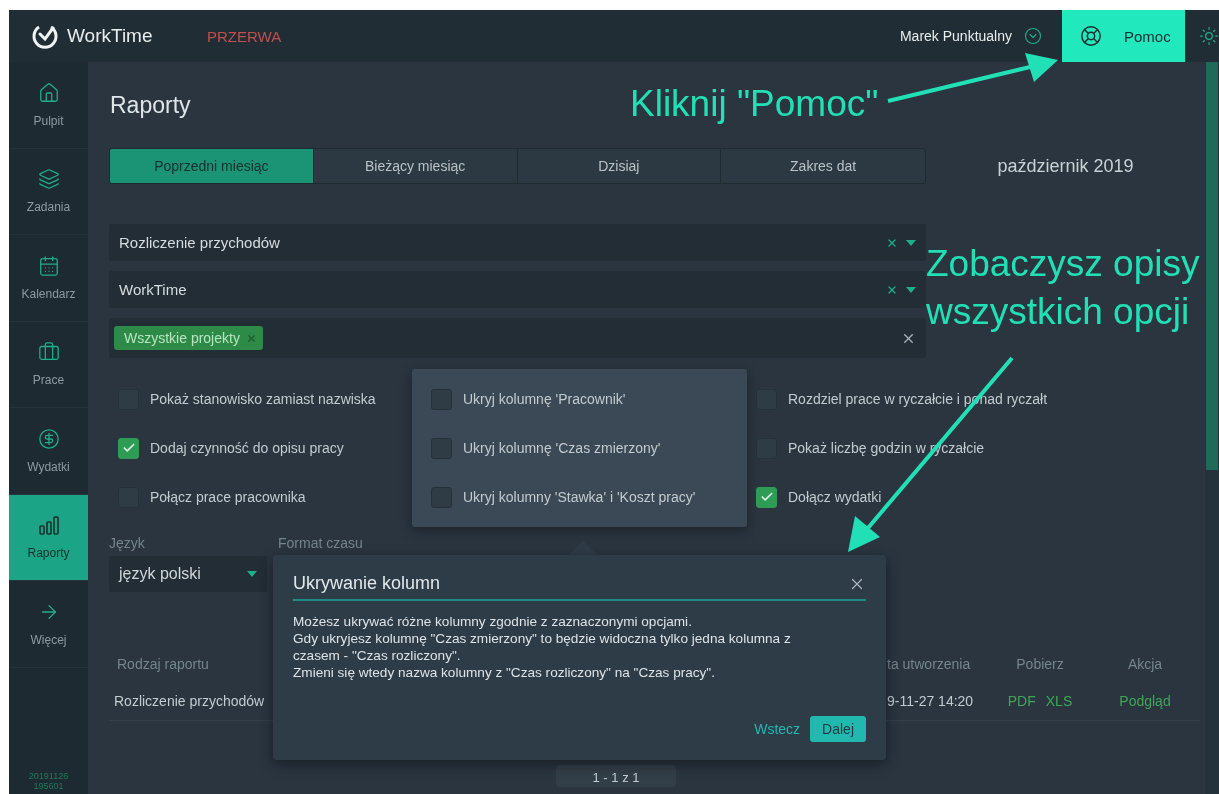 The height and width of the screenshot is (794, 1219). What do you see at coordinates (212, 166) in the screenshot?
I see `period-tab: Poprzedni miesiąc` at bounding box center [212, 166].